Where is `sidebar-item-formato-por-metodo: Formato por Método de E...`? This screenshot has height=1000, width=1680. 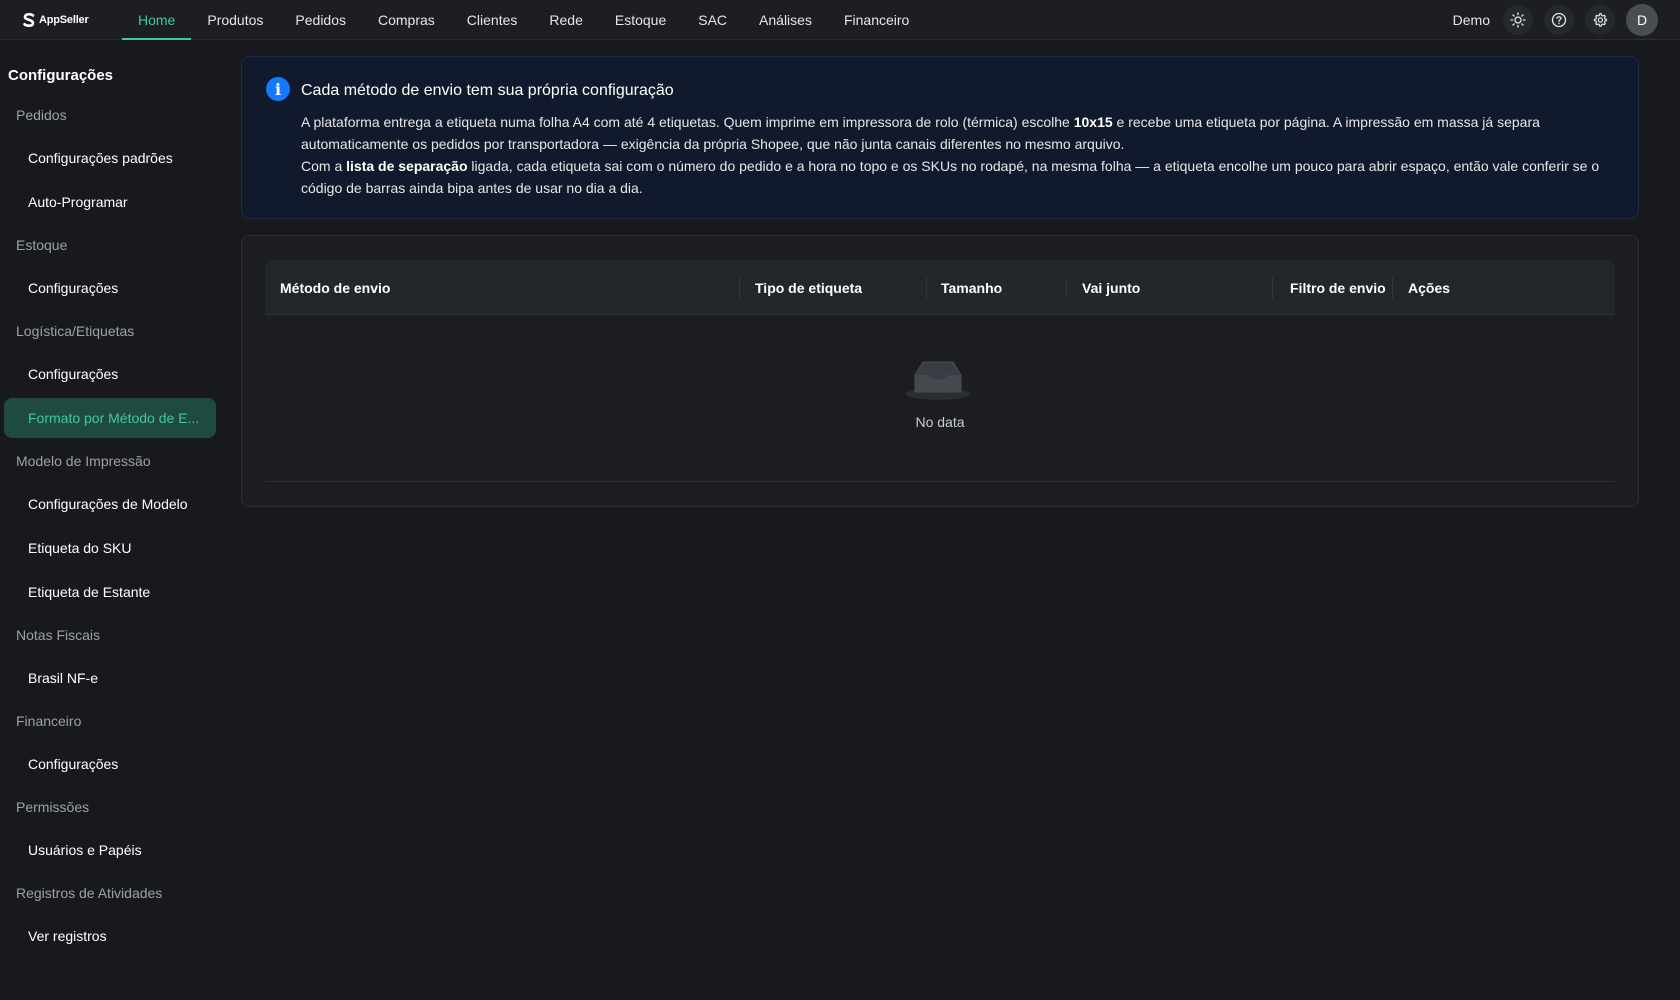
sidebar-item-formato-por-metodo: Formato por Método de E... is located at coordinates (110, 418).